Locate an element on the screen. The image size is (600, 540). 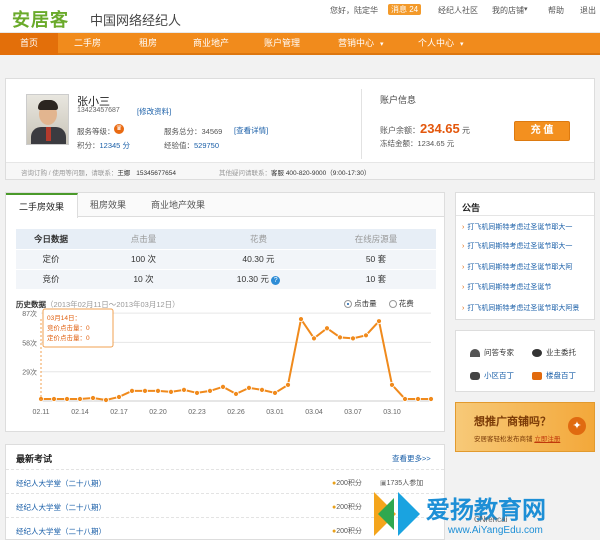
help-link: 帮助 is located at coordinates (556, 10).